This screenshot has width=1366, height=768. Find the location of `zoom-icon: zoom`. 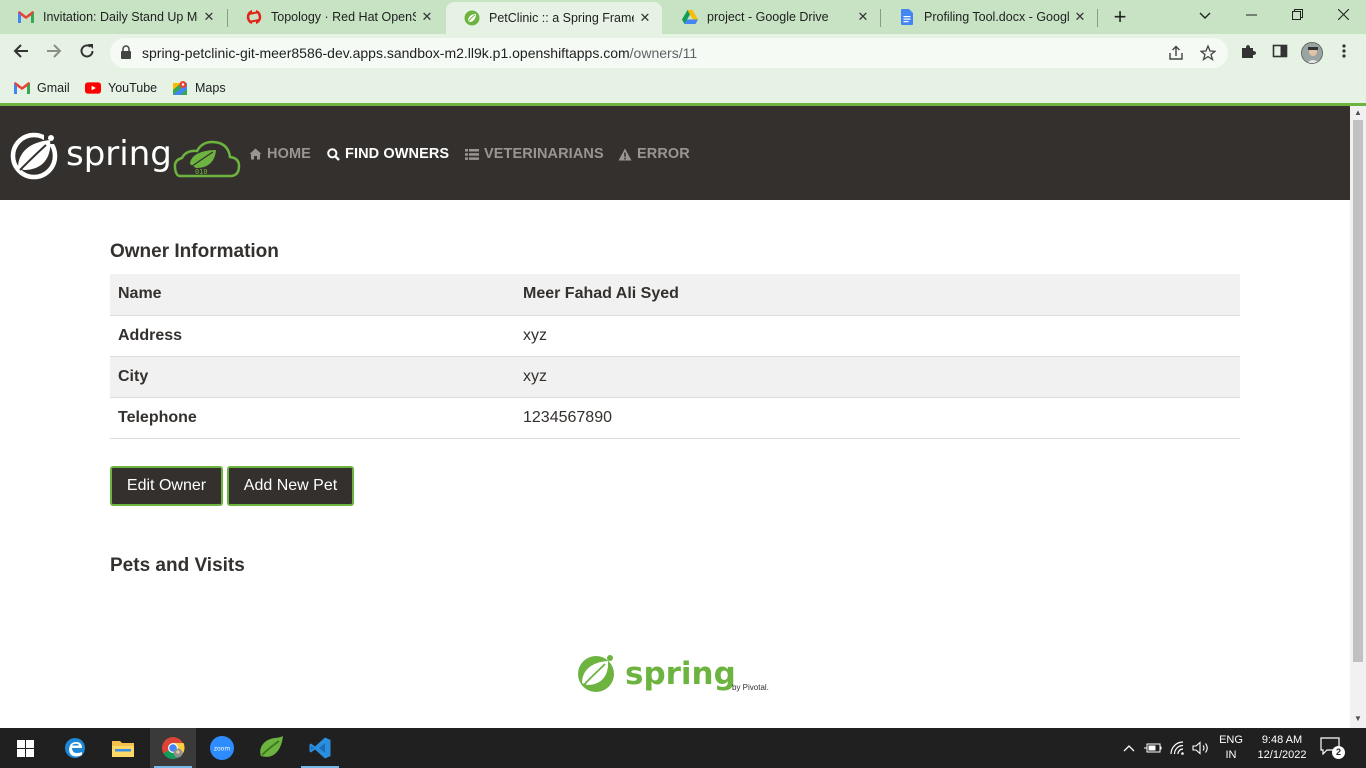

zoom-icon: zoom is located at coordinates (222, 748).